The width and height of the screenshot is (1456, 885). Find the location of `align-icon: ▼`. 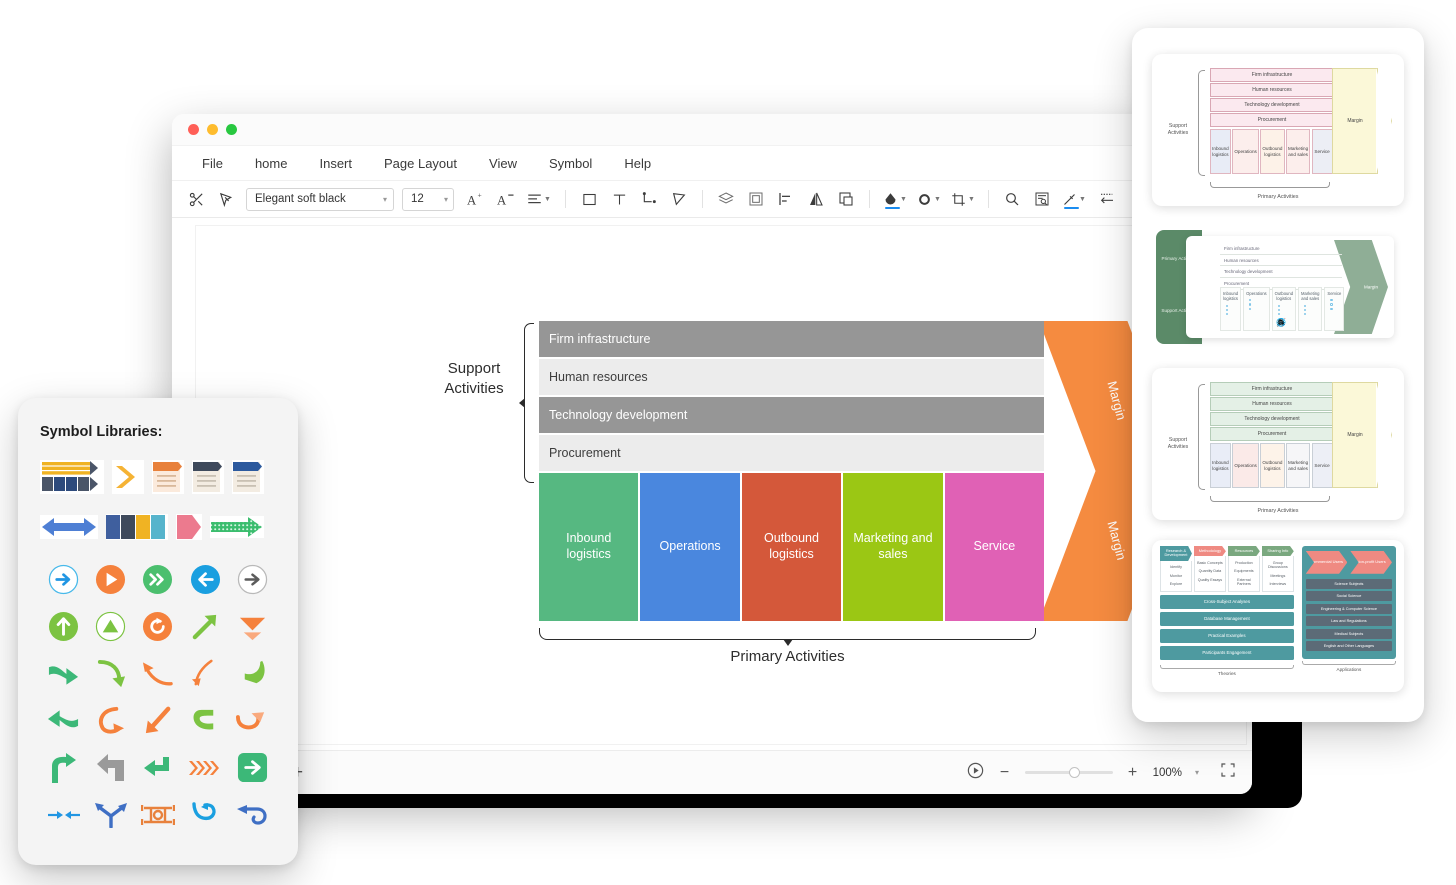

align-icon: ▼ is located at coordinates (539, 199).